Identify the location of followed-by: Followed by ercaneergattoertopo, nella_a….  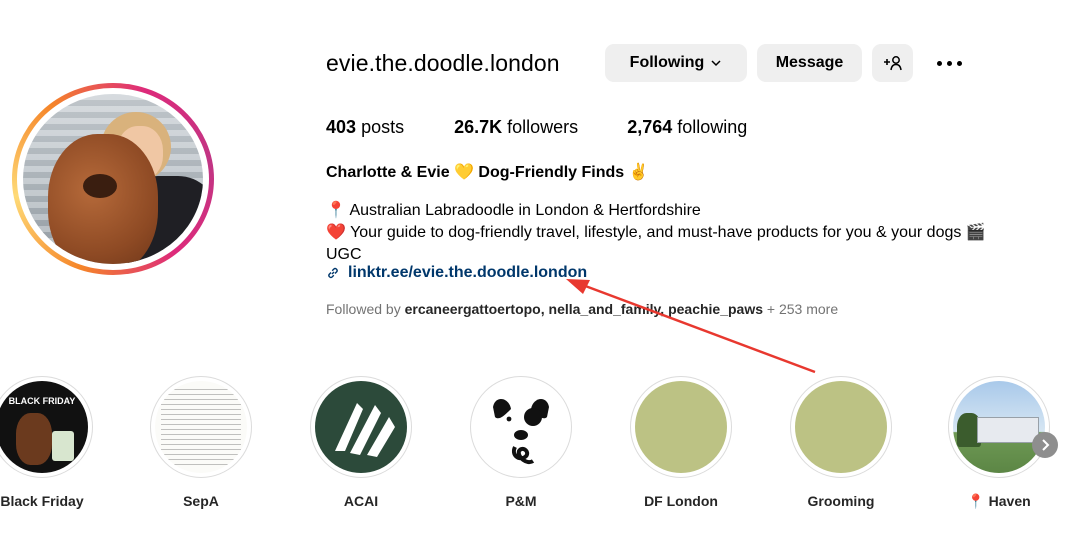
(582, 309).